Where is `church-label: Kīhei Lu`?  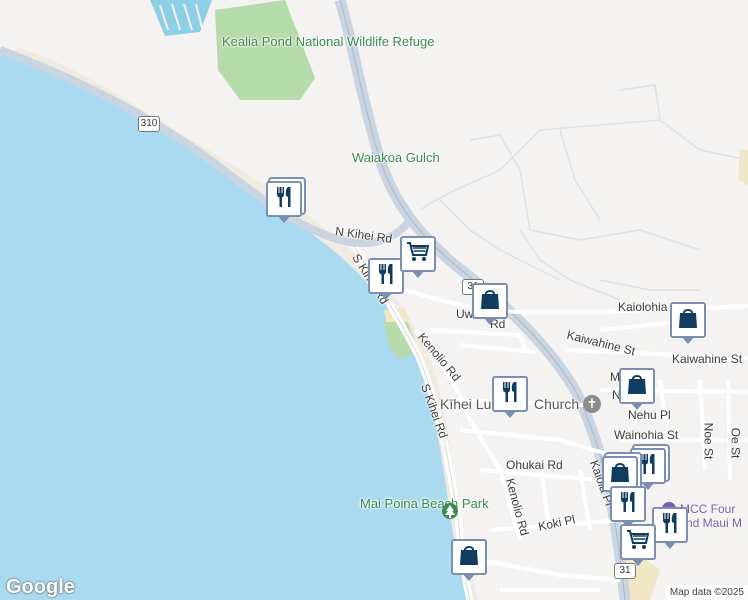
church-label: Kīhei Lu is located at coordinates (466, 404).